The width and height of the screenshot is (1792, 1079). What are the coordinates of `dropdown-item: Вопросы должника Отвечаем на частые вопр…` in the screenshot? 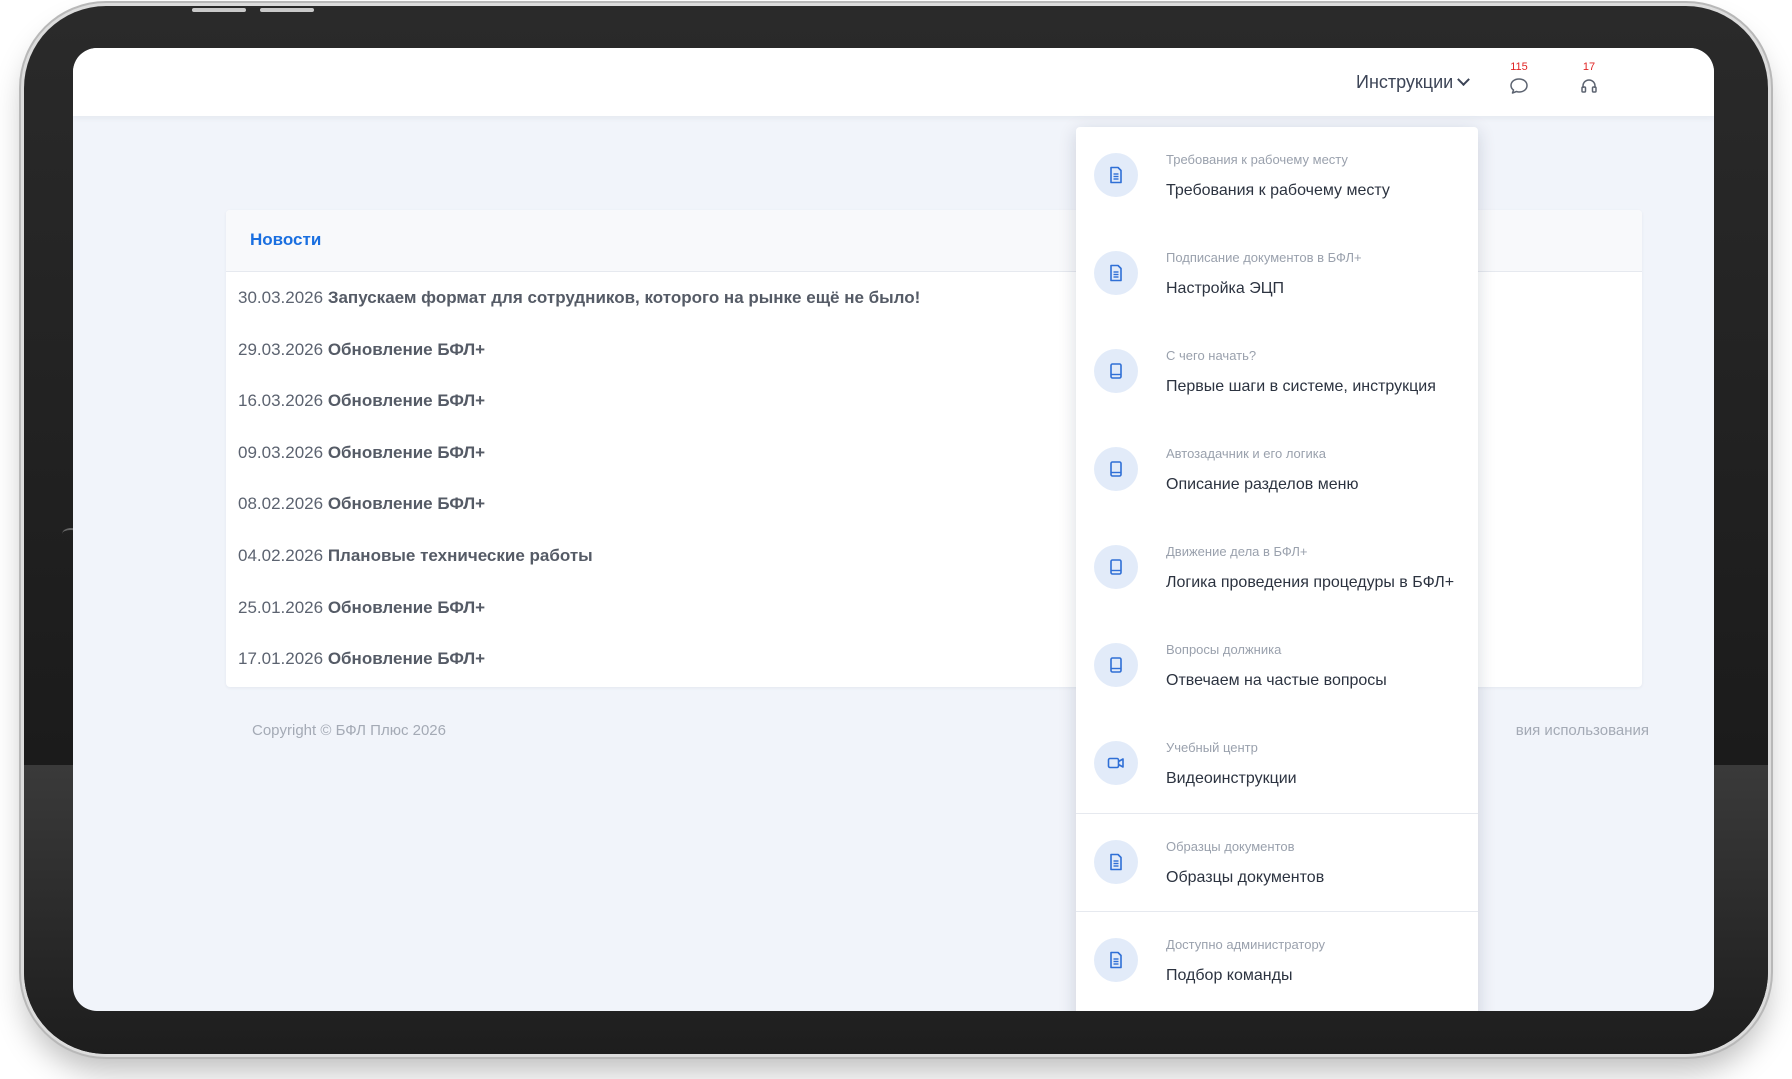 It's located at (1277, 666).